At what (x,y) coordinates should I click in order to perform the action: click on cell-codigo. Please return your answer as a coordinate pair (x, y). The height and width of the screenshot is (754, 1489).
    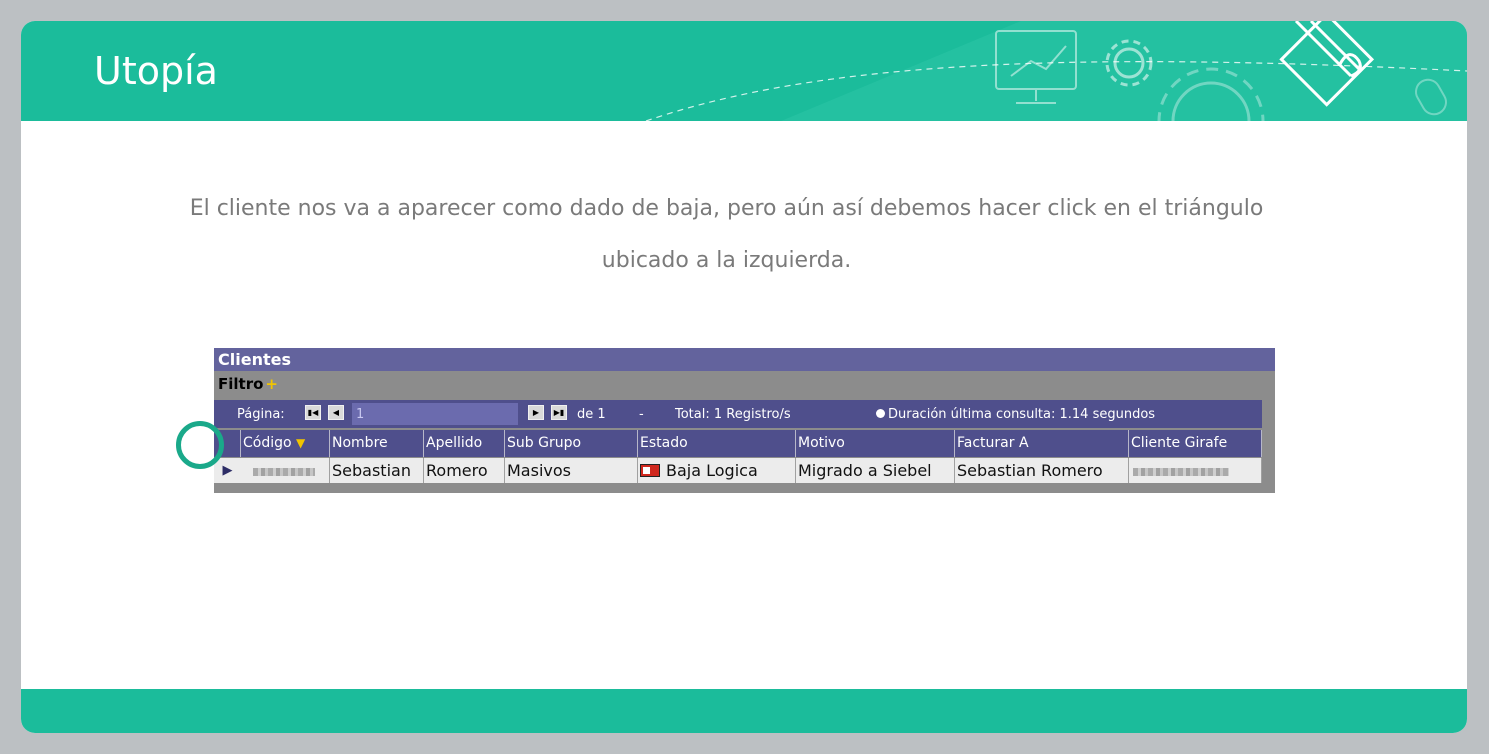
    Looking at the image, I should click on (285, 470).